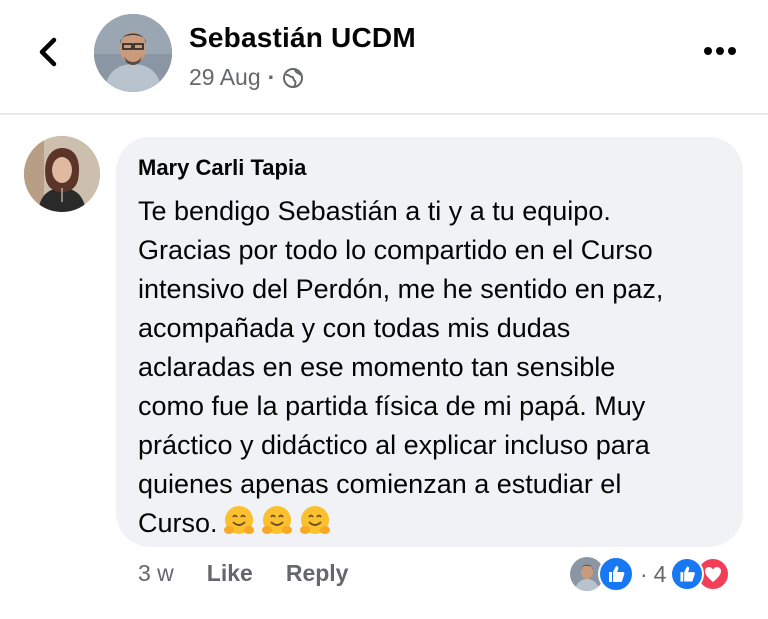 This screenshot has height=619, width=768. What do you see at coordinates (293, 77) in the screenshot?
I see `globe-icon` at bounding box center [293, 77].